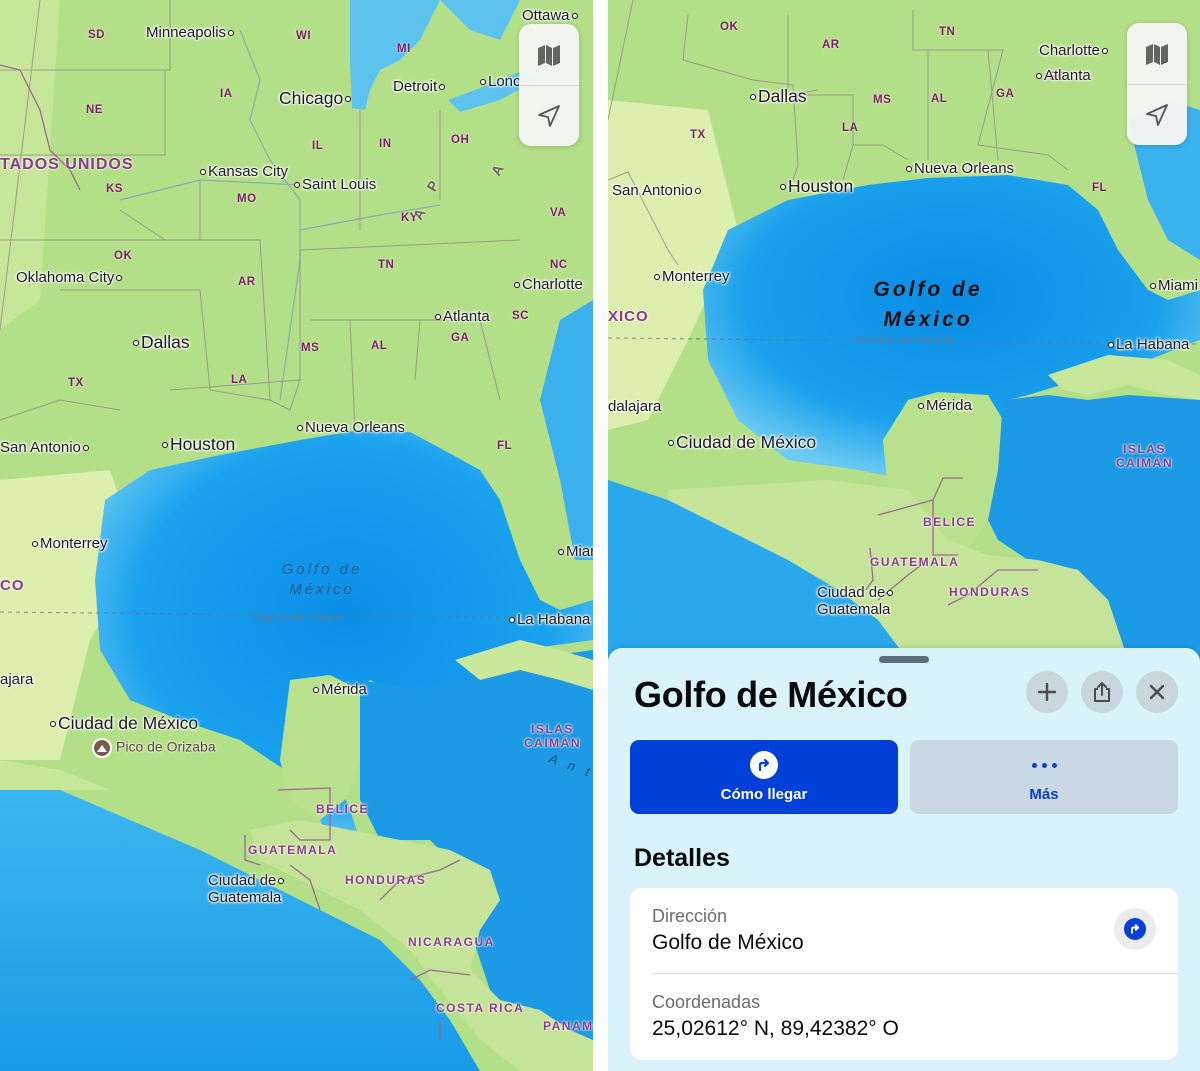  Describe the element at coordinates (1047, 692) in the screenshot. I see `add-button` at that location.